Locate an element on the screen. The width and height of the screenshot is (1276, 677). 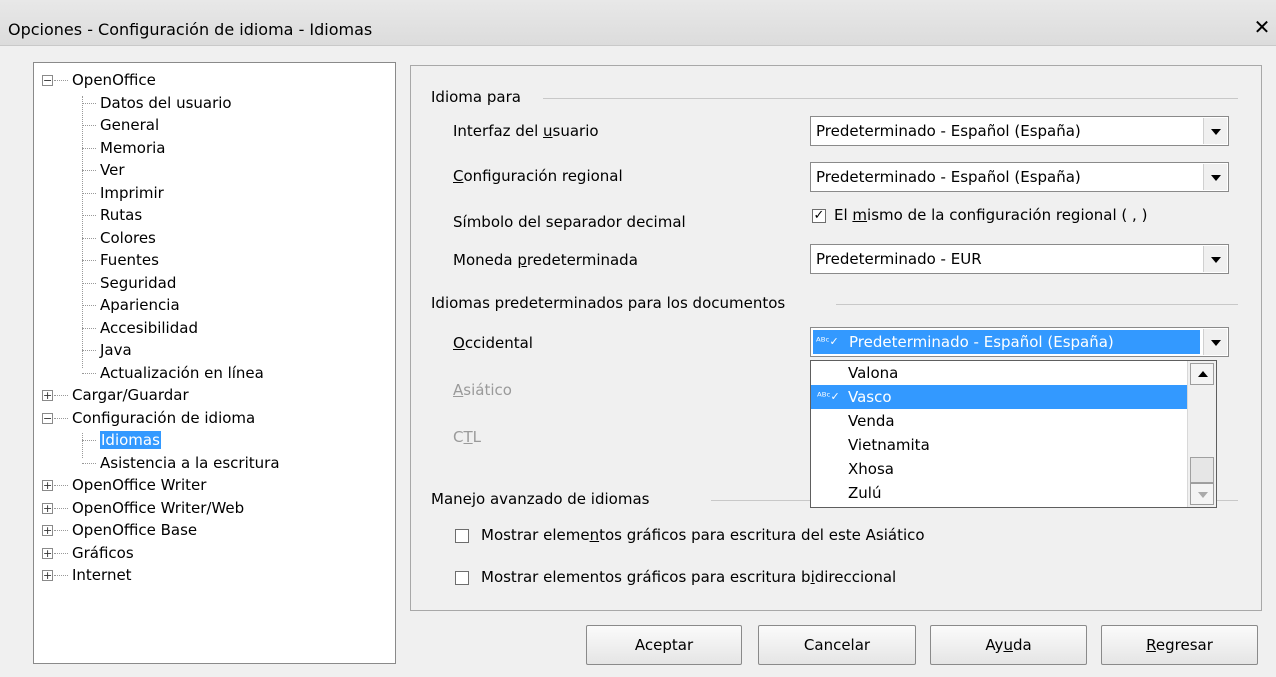
dropdown-scrollbar is located at coordinates (1201, 434).